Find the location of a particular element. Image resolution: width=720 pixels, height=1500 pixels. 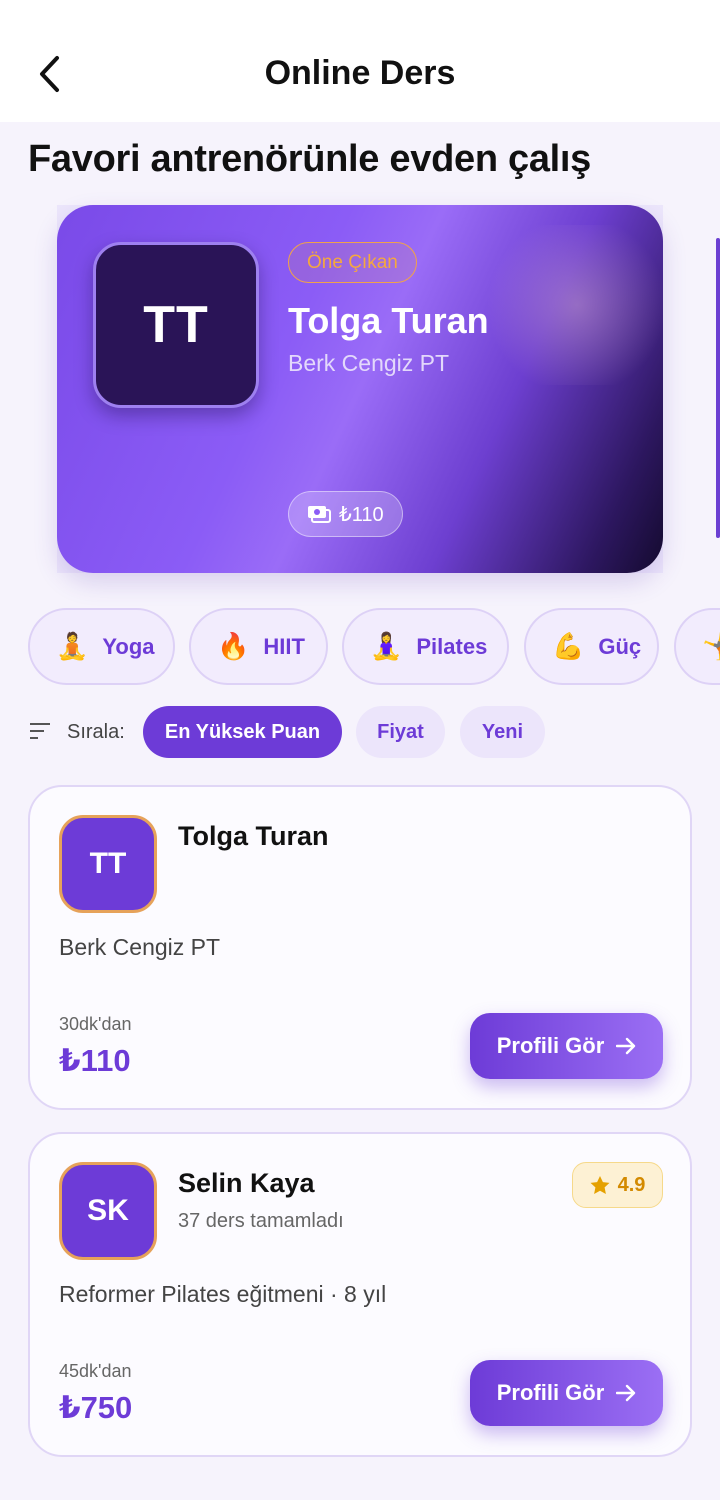

app-title: Online Ders is located at coordinates (360, 73).